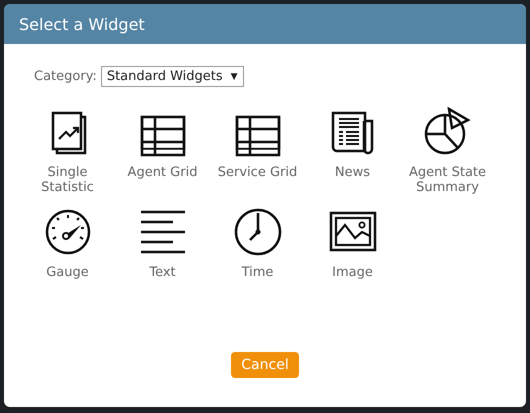  What do you see at coordinates (257, 232) in the screenshot?
I see `clock-icon` at bounding box center [257, 232].